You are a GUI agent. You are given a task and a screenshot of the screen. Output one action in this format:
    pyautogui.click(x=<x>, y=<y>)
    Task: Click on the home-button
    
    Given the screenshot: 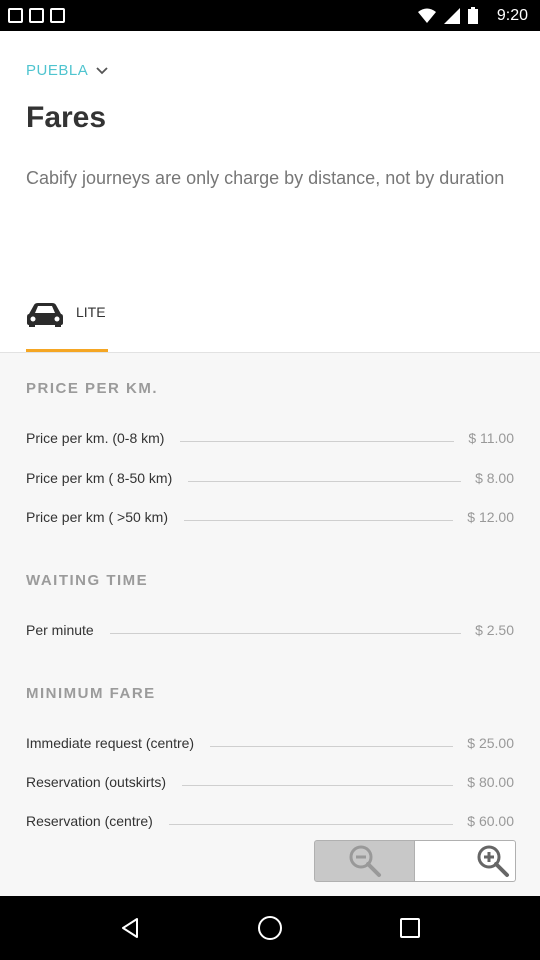 What is the action you would take?
    pyautogui.click(x=270, y=928)
    